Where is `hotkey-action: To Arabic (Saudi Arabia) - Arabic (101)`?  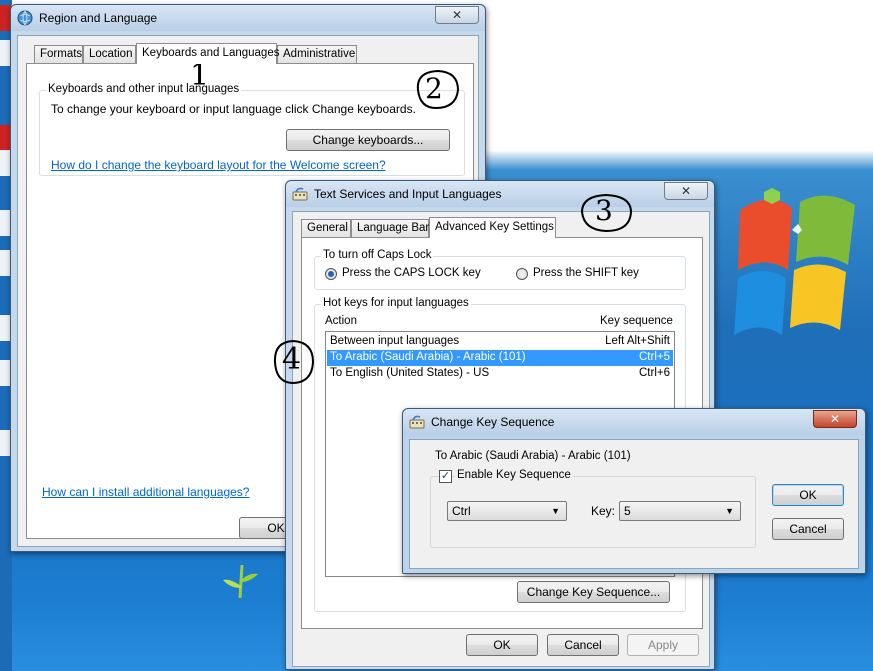 hotkey-action: To Arabic (Saudi Arabia) - Arabic (101) is located at coordinates (428, 357).